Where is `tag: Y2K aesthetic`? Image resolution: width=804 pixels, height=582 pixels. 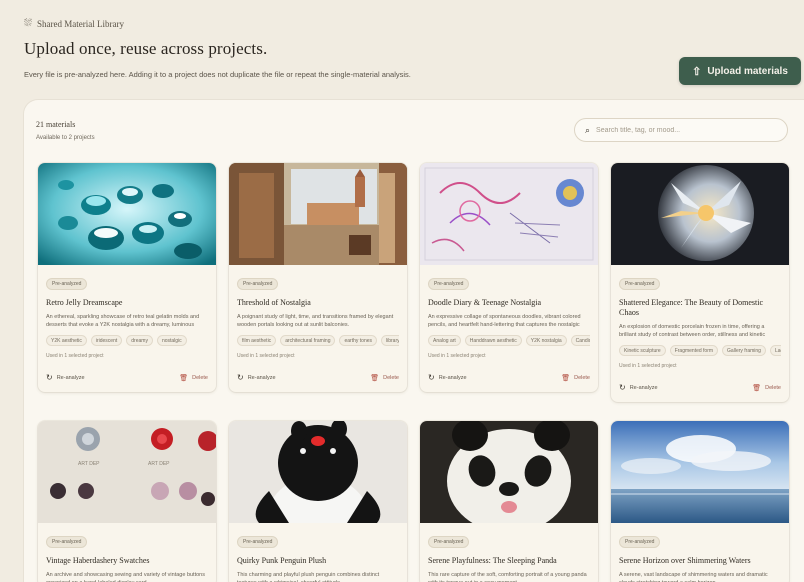 tag: Y2K aesthetic is located at coordinates (66, 340).